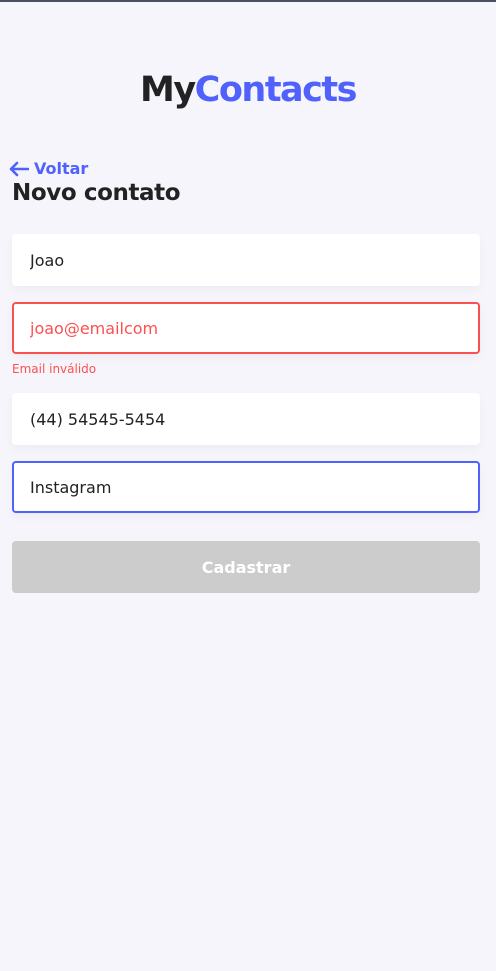 Image resolution: width=496 pixels, height=971 pixels. I want to click on category-input, so click(246, 487).